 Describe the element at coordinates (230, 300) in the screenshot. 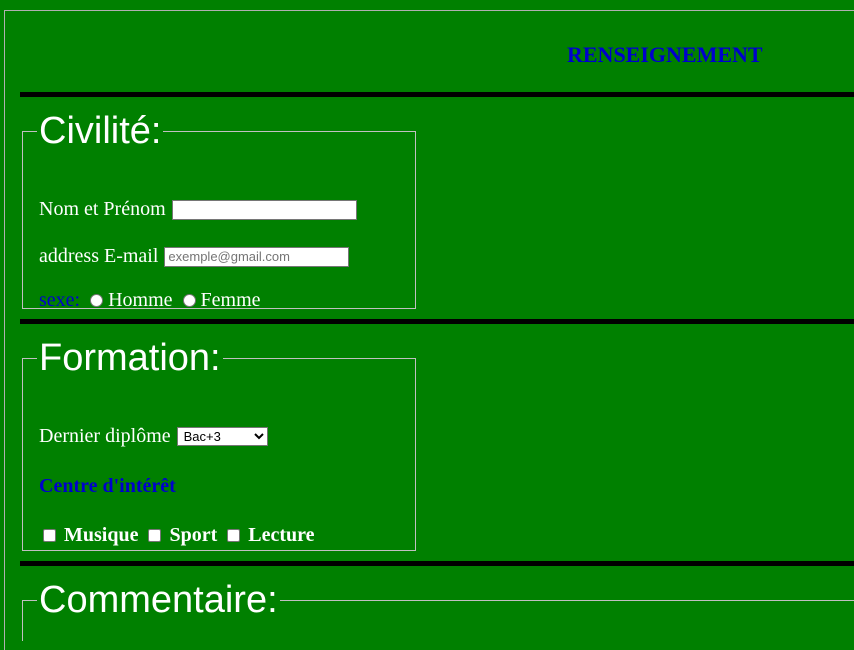

I see `radio-femme-label: Femme` at that location.